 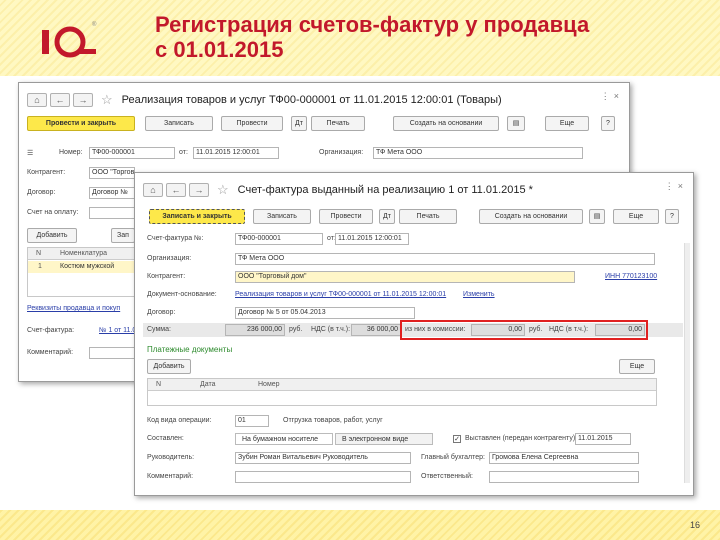 What do you see at coordinates (112, 173) in the screenshot?
I see `contractor-field: ООО "Торгов` at bounding box center [112, 173].